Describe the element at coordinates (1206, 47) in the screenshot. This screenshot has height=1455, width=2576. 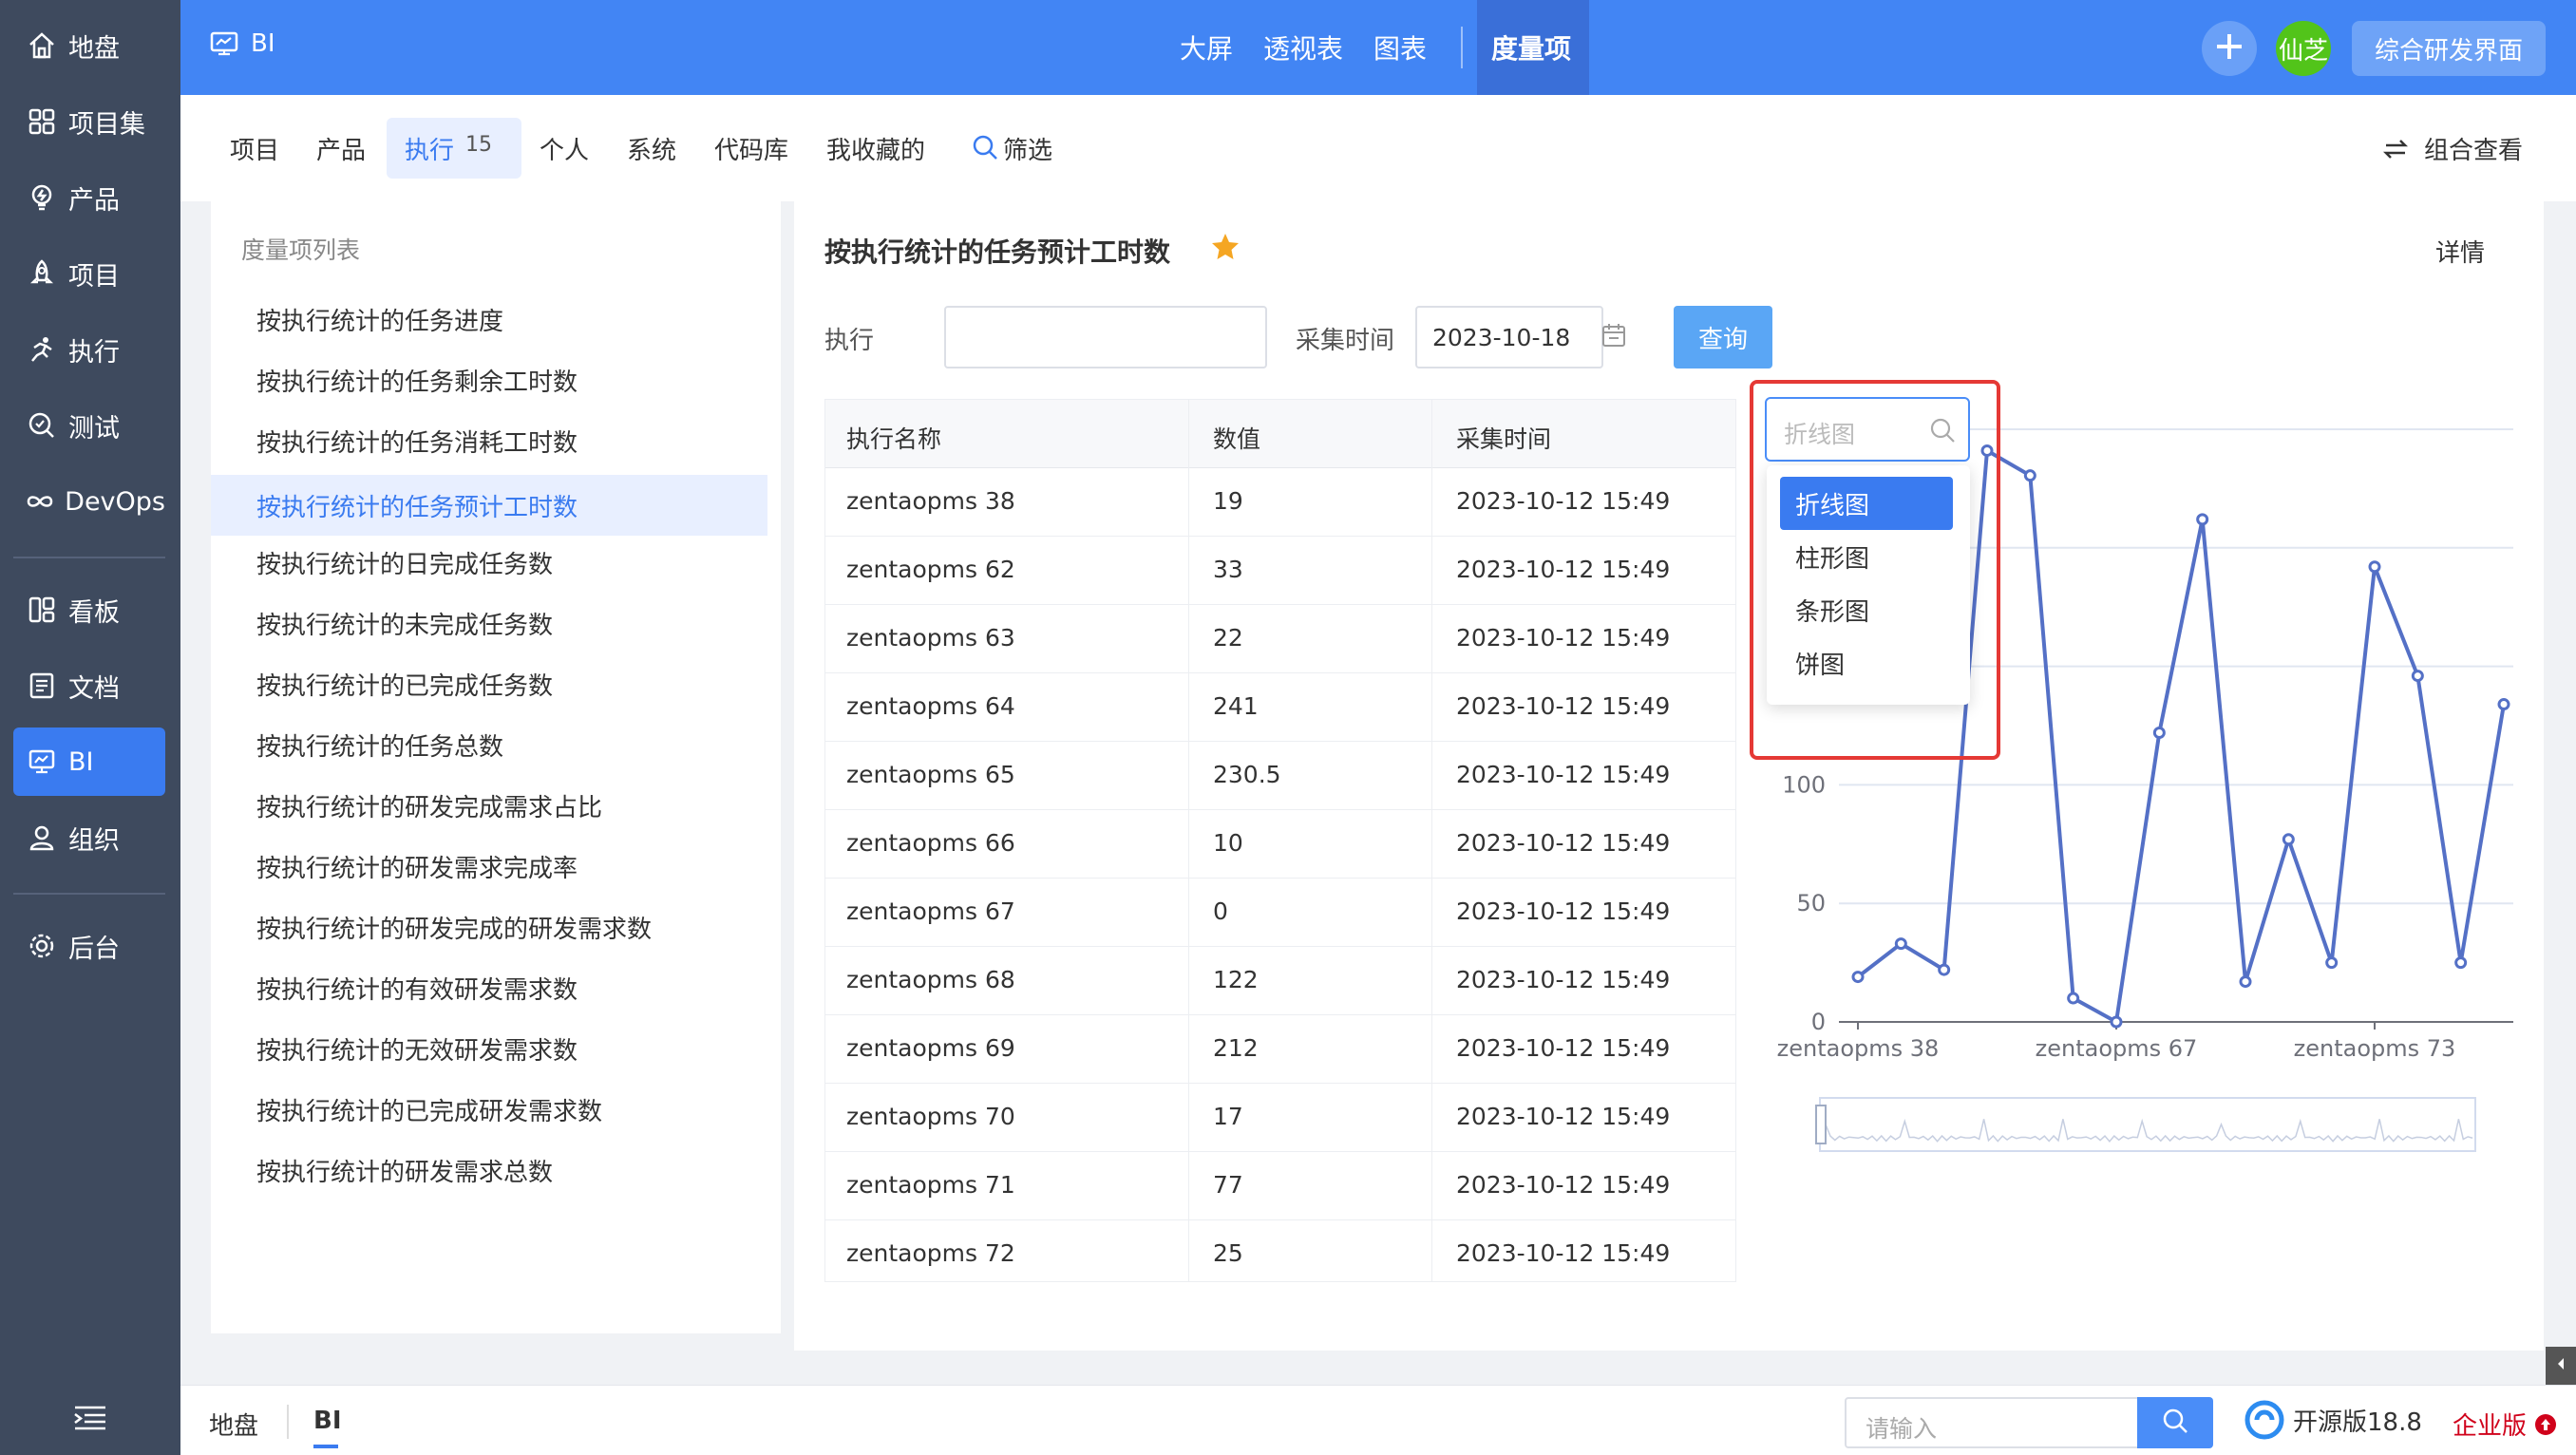
I see `nav-dashboard: 大屏` at that location.